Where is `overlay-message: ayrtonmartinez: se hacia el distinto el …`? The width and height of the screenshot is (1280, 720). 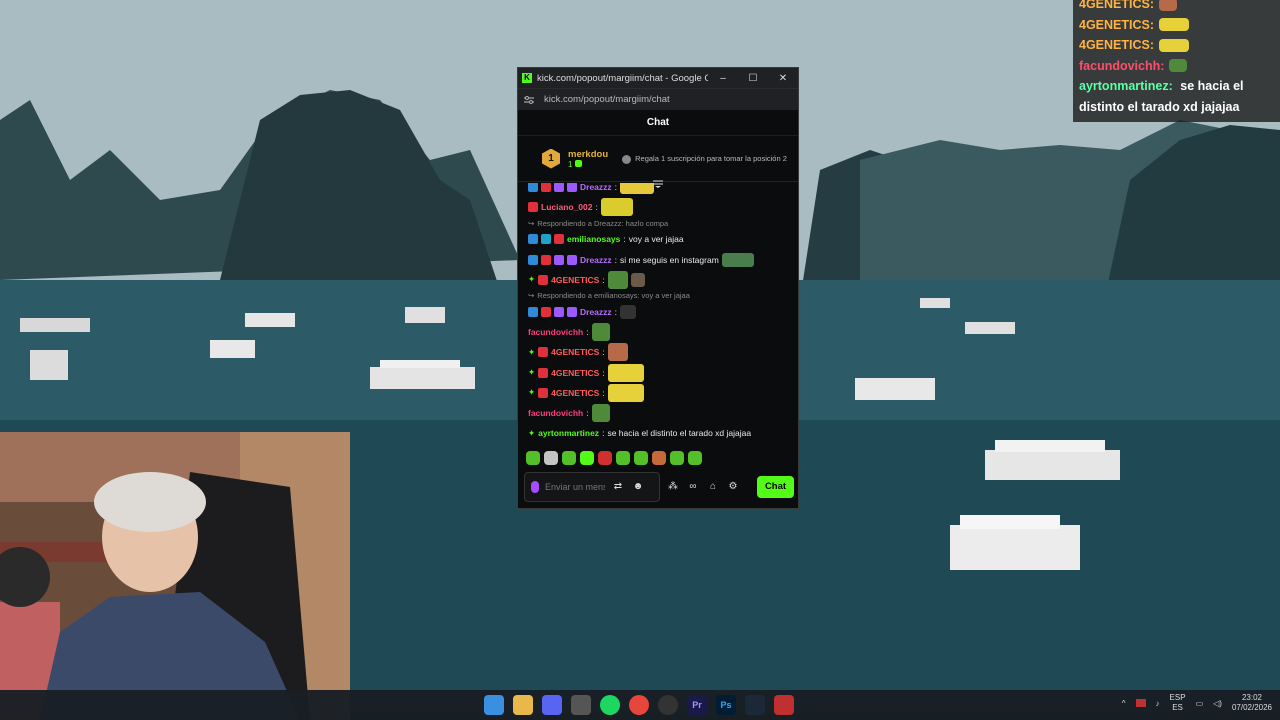 overlay-message: ayrtonmartinez: se hacia el distinto el … is located at coordinates (1176, 96).